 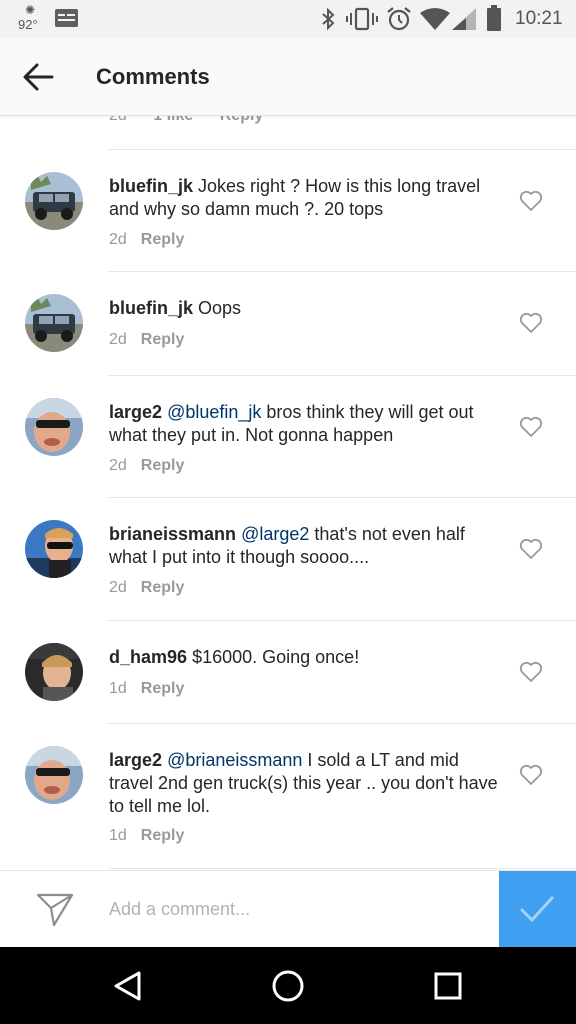 What do you see at coordinates (435, 19) in the screenshot?
I see `wifi-icon` at bounding box center [435, 19].